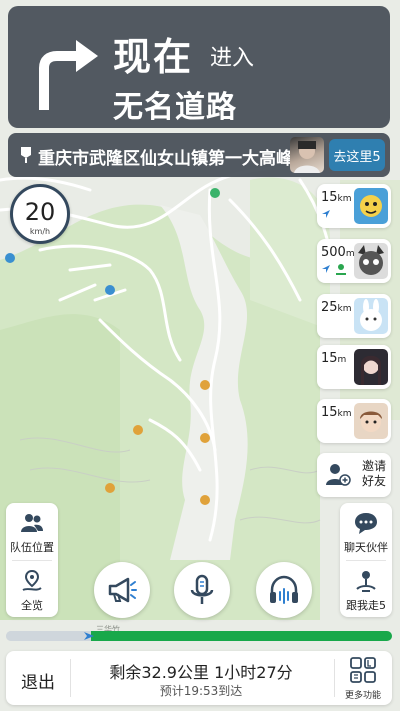 The height and width of the screenshot is (711, 400). I want to click on nav-action-suffix: 进入, so click(232, 58).